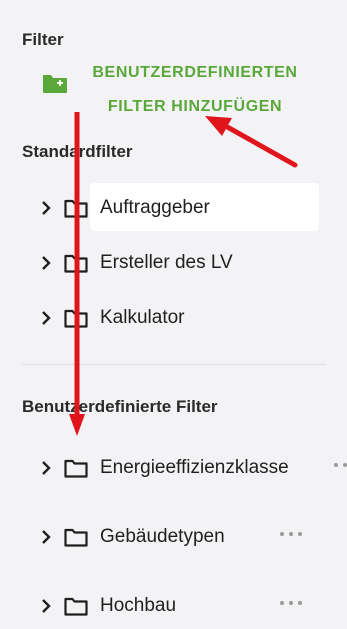  I want to click on tree-item-ersteller-des-lv: Ersteller des LV, so click(186, 263).